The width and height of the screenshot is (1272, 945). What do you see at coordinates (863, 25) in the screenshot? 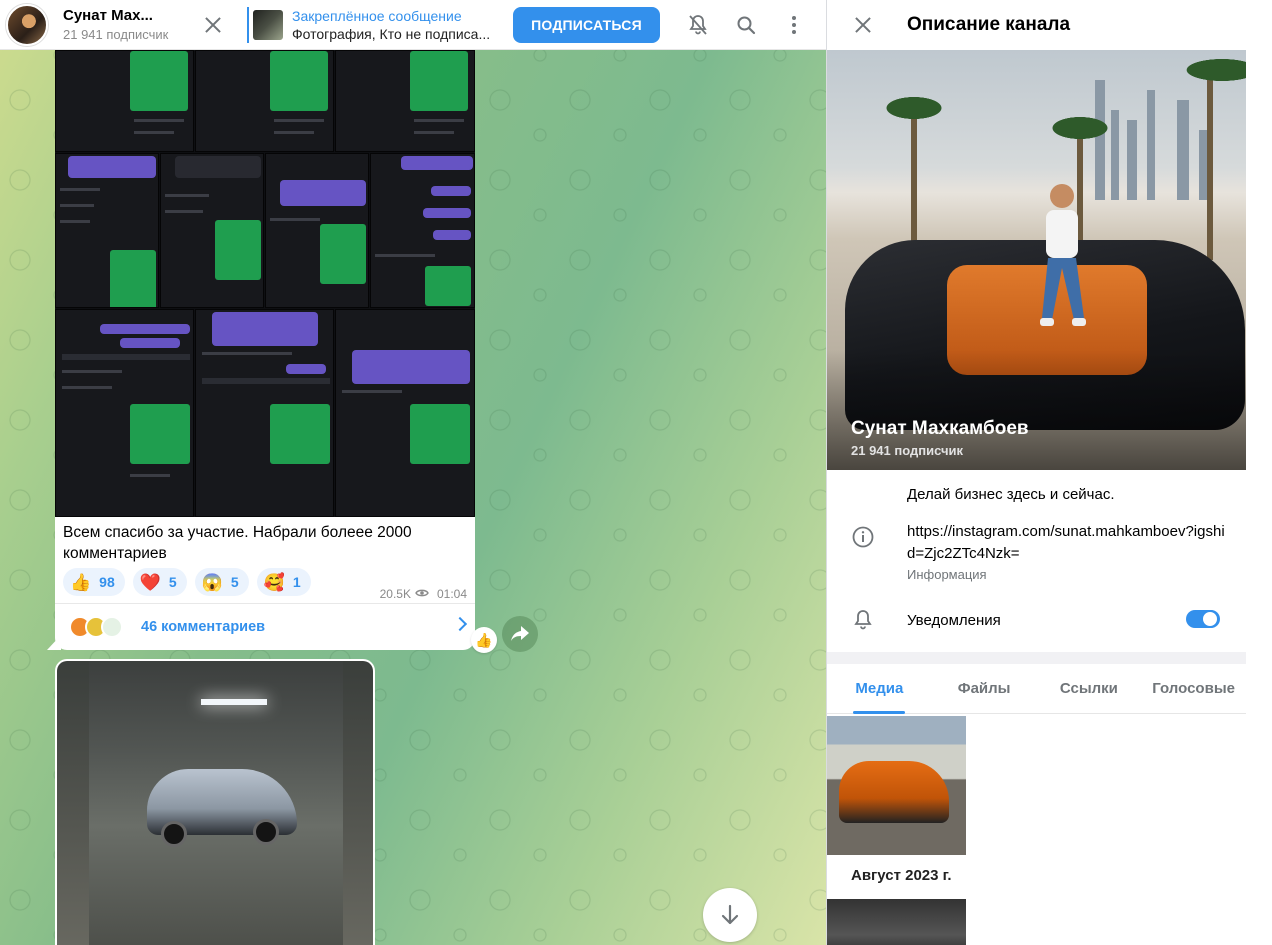
I see `close-panel-icon` at bounding box center [863, 25].